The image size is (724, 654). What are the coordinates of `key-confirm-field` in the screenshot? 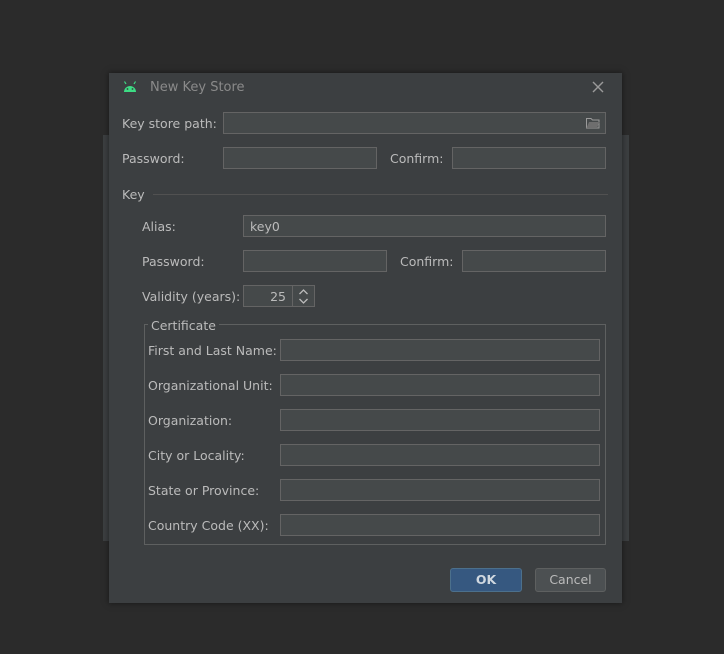 It's located at (534, 261).